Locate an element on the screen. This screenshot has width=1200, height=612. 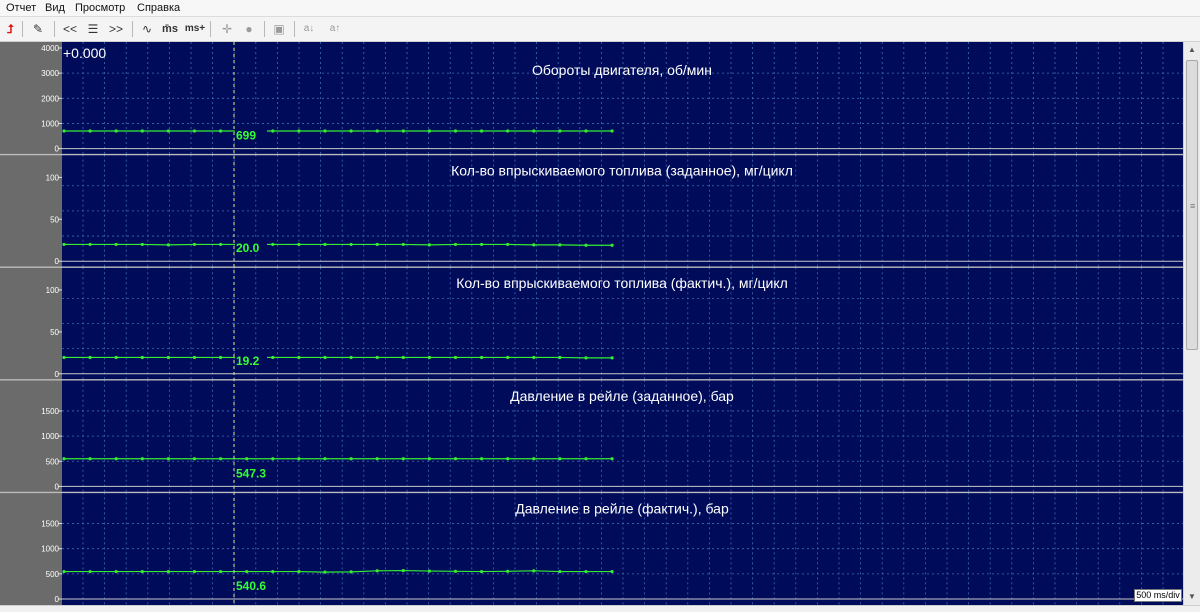
menu-view: Вид is located at coordinates (55, 8).